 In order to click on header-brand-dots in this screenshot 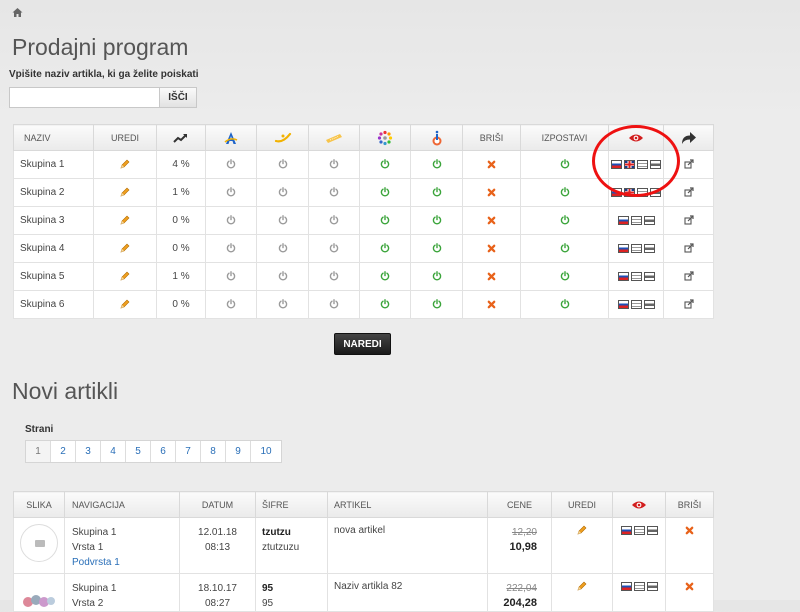, I will do `click(385, 137)`.